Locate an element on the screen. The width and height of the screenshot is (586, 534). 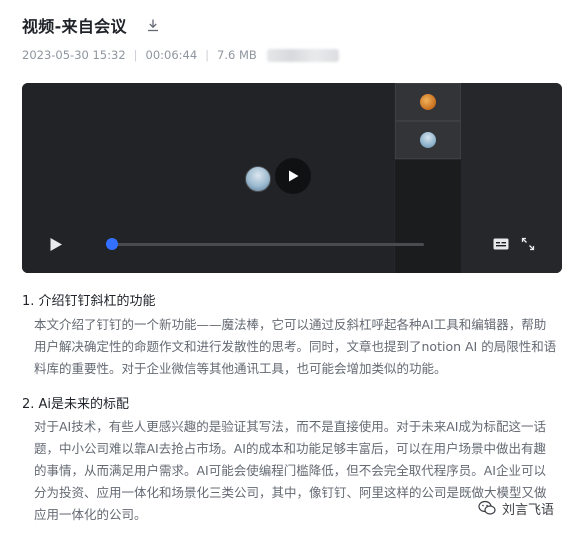
meta-row: 2023-05-30 15:32 | 00:06:44 | 7.6 MB is located at coordinates (180, 55).